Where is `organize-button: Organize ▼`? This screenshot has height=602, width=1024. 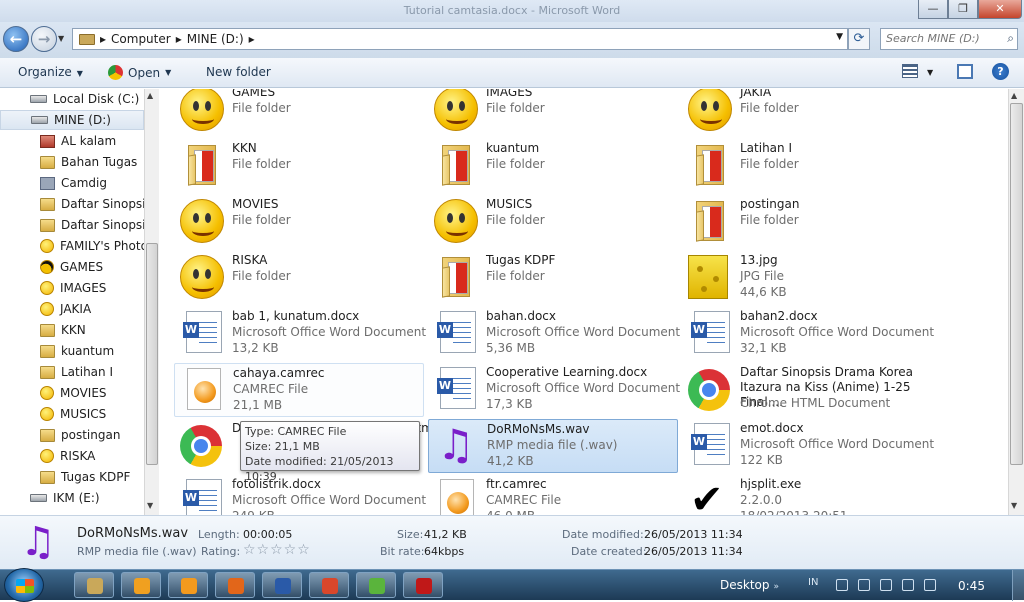
organize-button: Organize ▼ is located at coordinates (50, 72).